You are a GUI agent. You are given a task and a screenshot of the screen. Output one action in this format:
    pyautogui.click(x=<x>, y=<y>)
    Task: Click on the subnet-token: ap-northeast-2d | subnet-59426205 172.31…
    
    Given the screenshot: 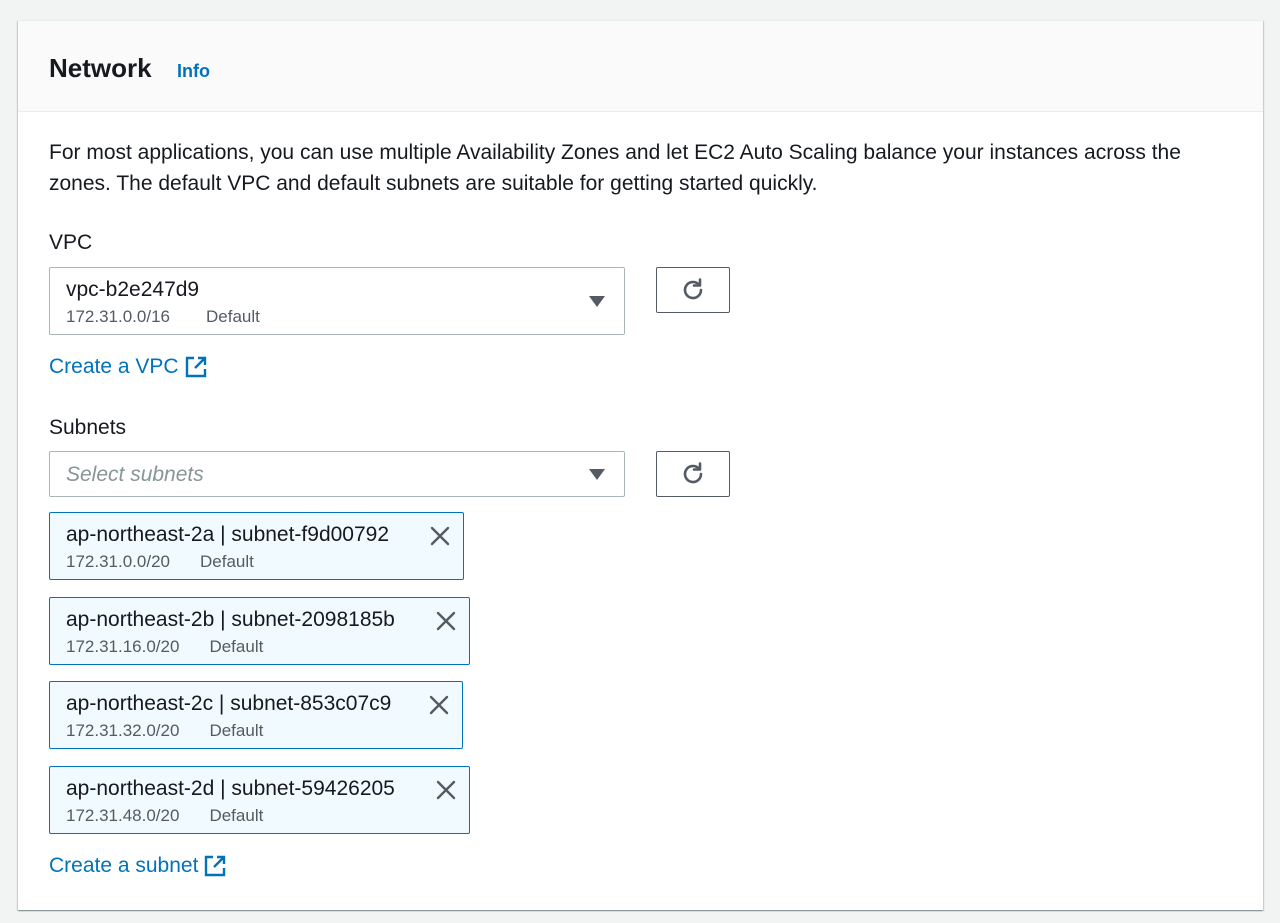 What is the action you would take?
    pyautogui.click(x=259, y=800)
    